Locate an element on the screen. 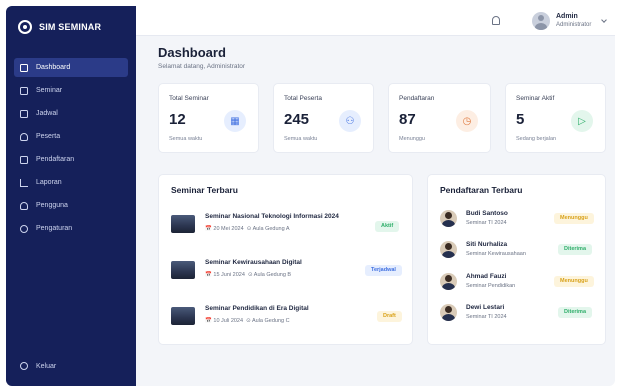 The width and height of the screenshot is (621, 392). brand: SIM SEMINAR is located at coordinates (59, 27).